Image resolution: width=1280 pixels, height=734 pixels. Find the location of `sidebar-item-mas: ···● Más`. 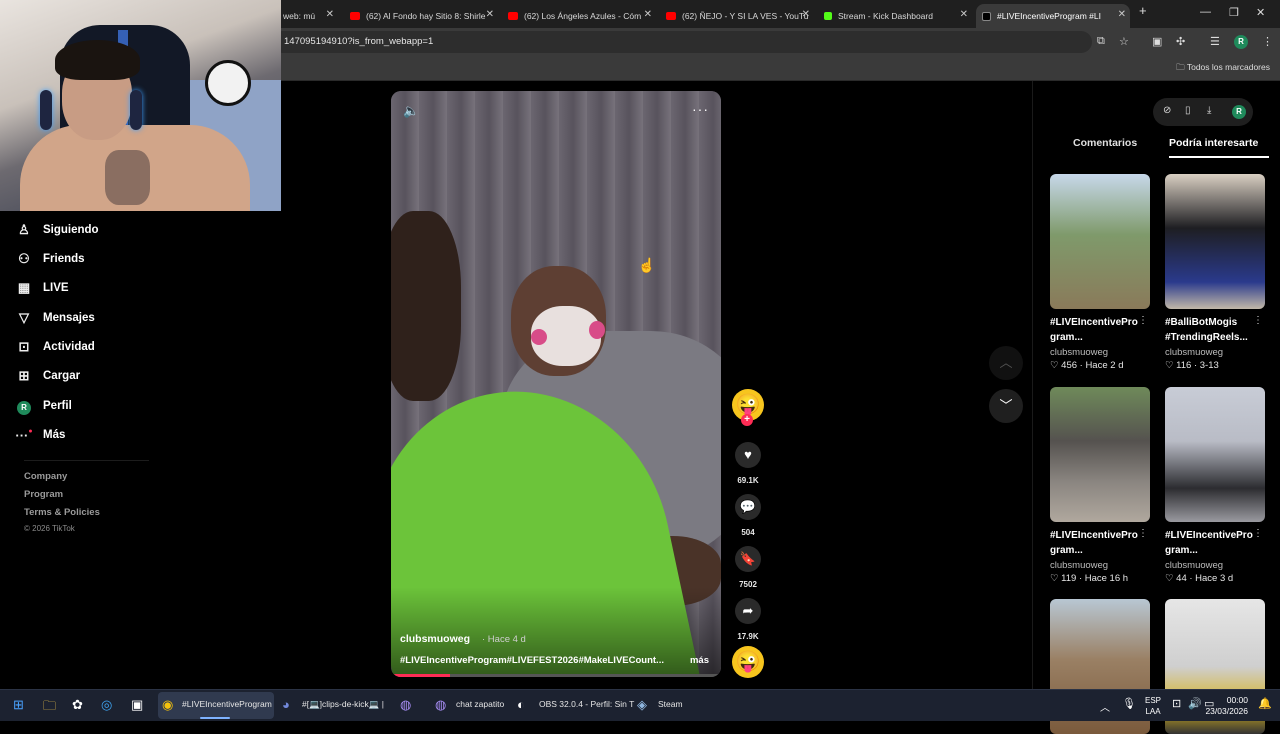

sidebar-item-mas: ···● Más is located at coordinates (39, 435).